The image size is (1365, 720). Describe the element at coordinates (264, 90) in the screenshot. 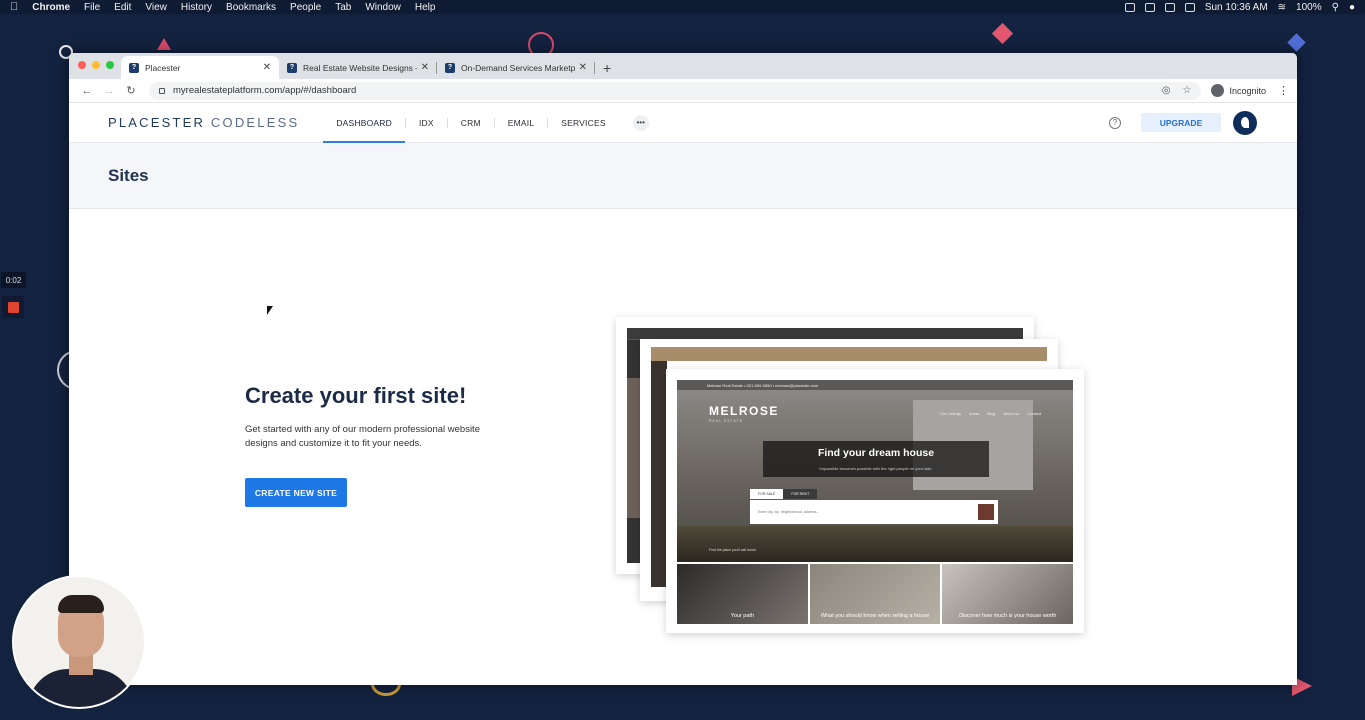

I see `url-text: myrealestateplatform.com/app/#/dashboard` at that location.